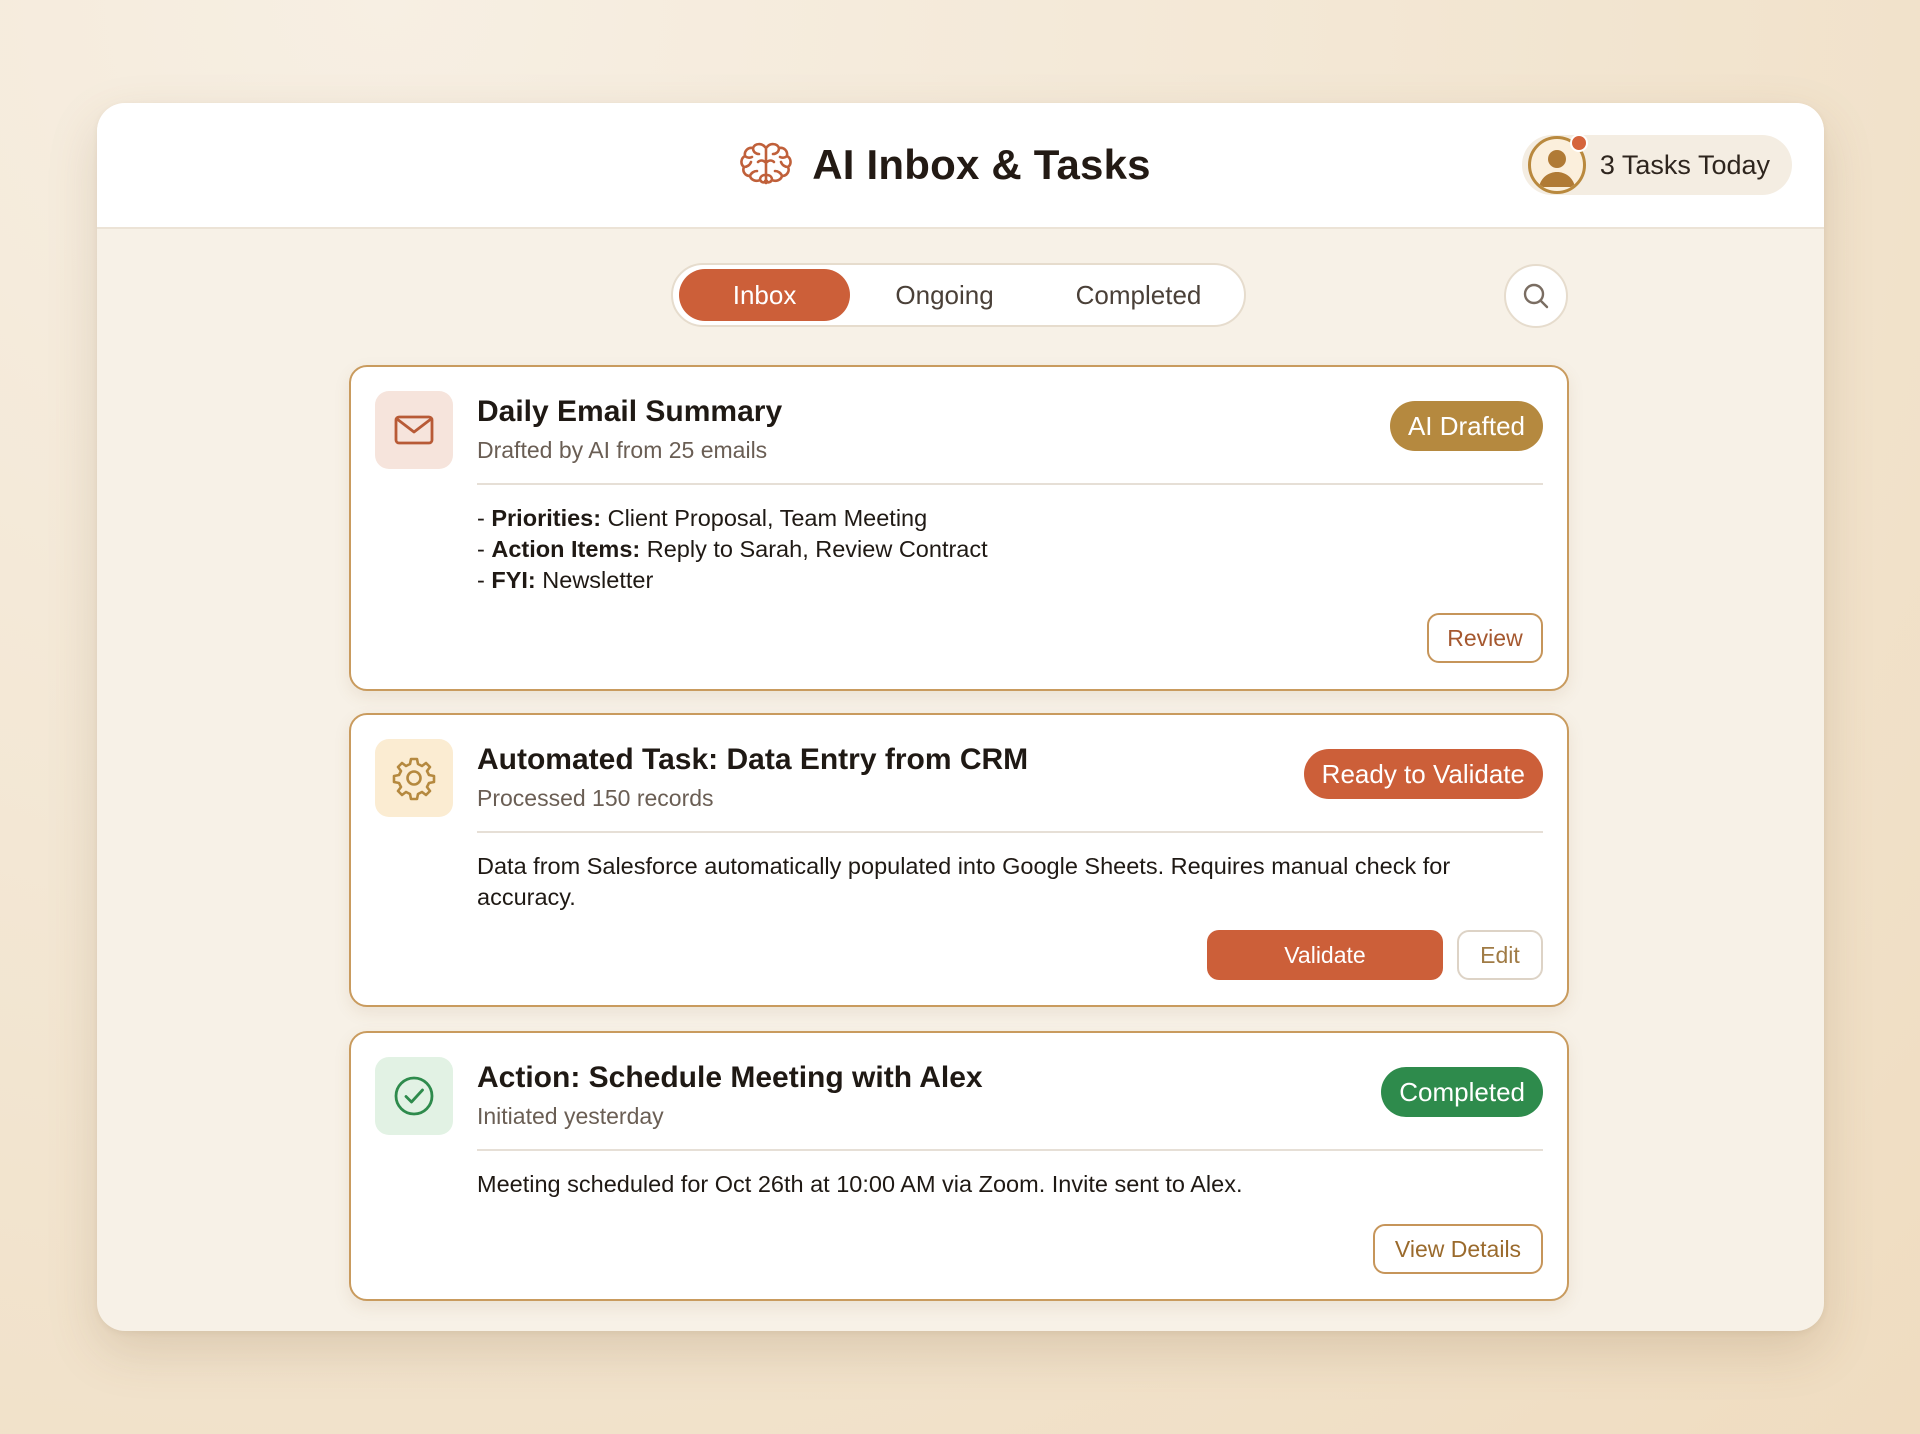 The height and width of the screenshot is (1434, 1920). Describe the element at coordinates (981, 164) in the screenshot. I see `app-title: AI Inbox & Tasks` at that location.